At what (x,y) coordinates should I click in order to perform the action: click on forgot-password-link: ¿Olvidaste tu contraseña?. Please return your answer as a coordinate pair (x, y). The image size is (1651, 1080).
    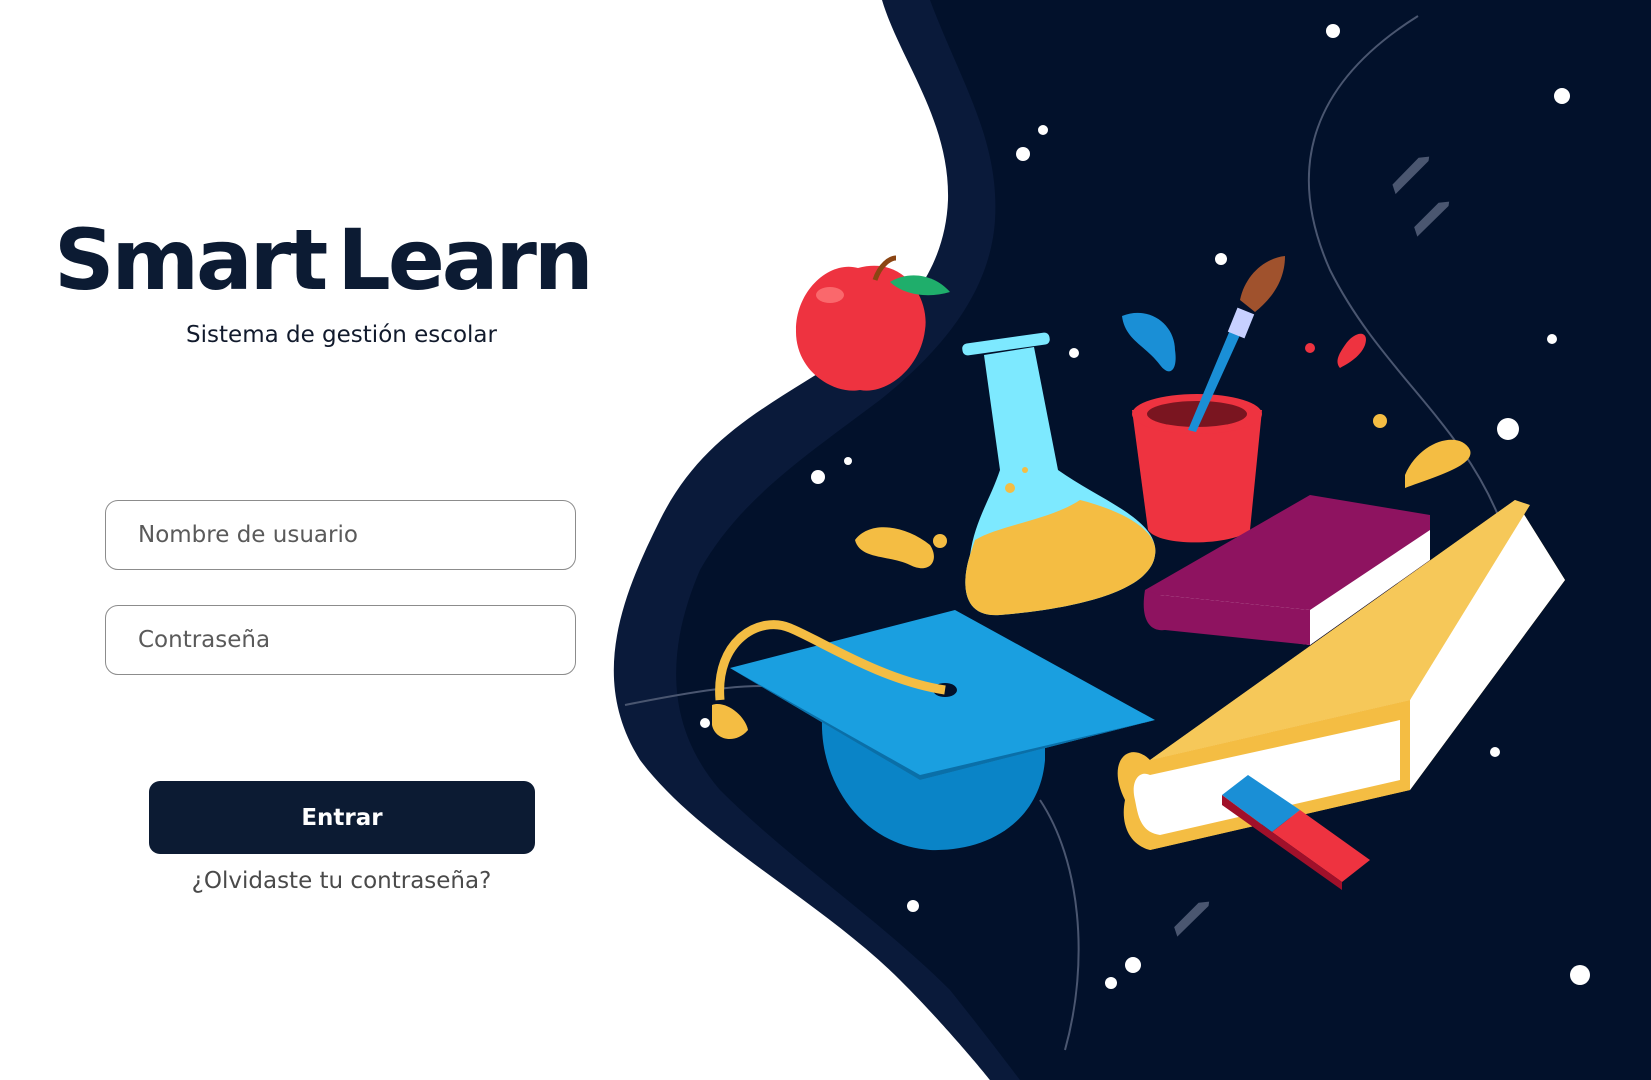
    Looking at the image, I should click on (341, 881).